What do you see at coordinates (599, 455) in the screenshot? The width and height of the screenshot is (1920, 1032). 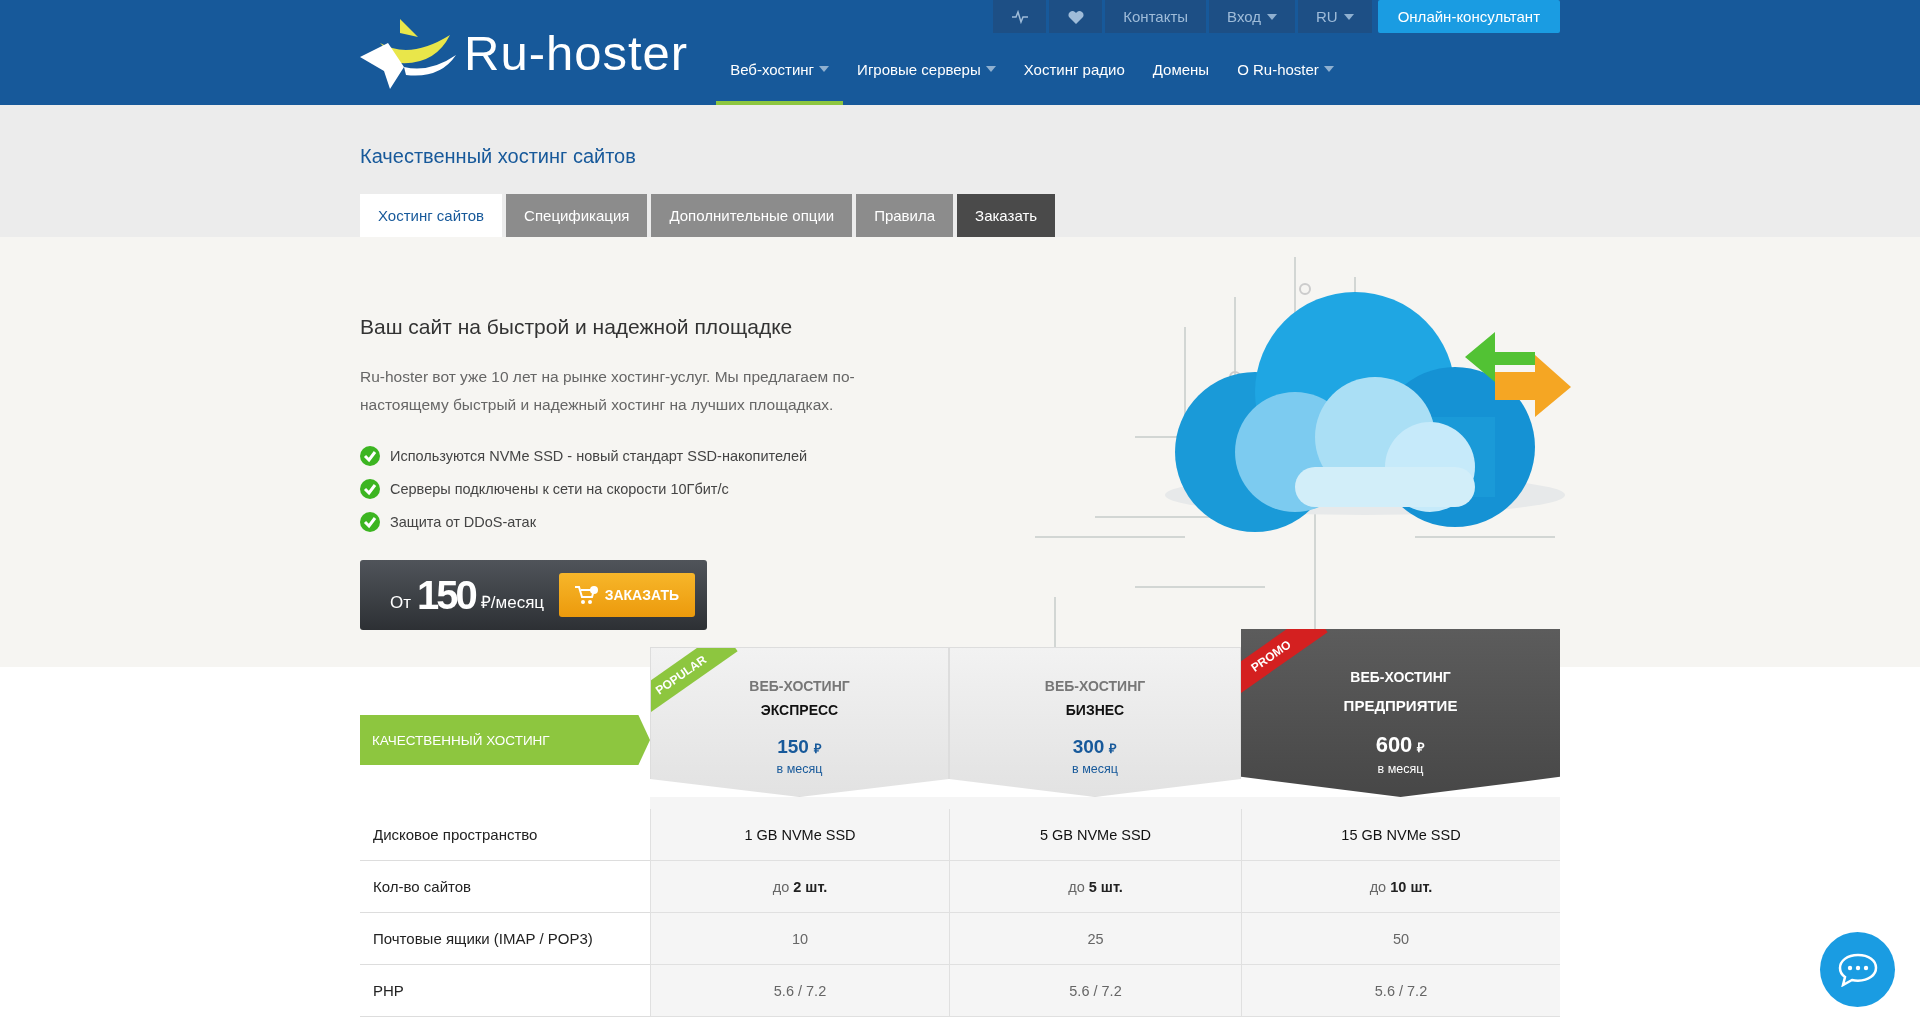 I see `feature-text: Используются NVMe SSD - новый стандарт SSD-накопителей` at bounding box center [599, 455].